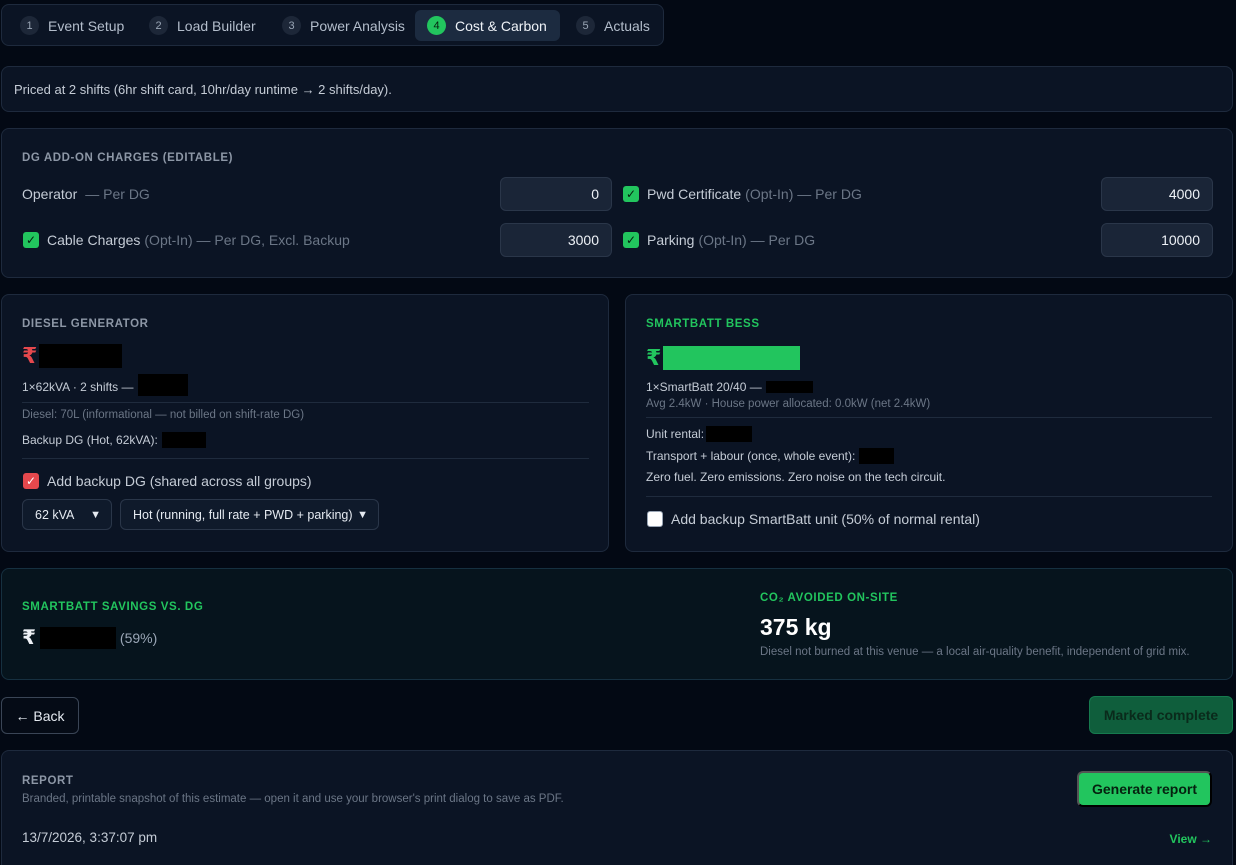 Image resolution: width=1236 pixels, height=865 pixels. I want to click on tab-event-setup: 1 Event Setup, so click(71, 25).